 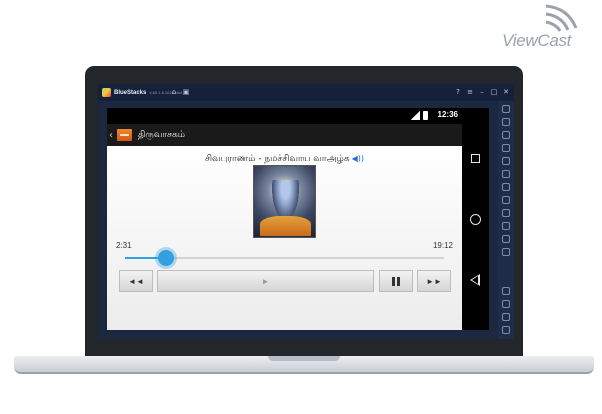 I want to click on settings-icon, so click(x=506, y=291).